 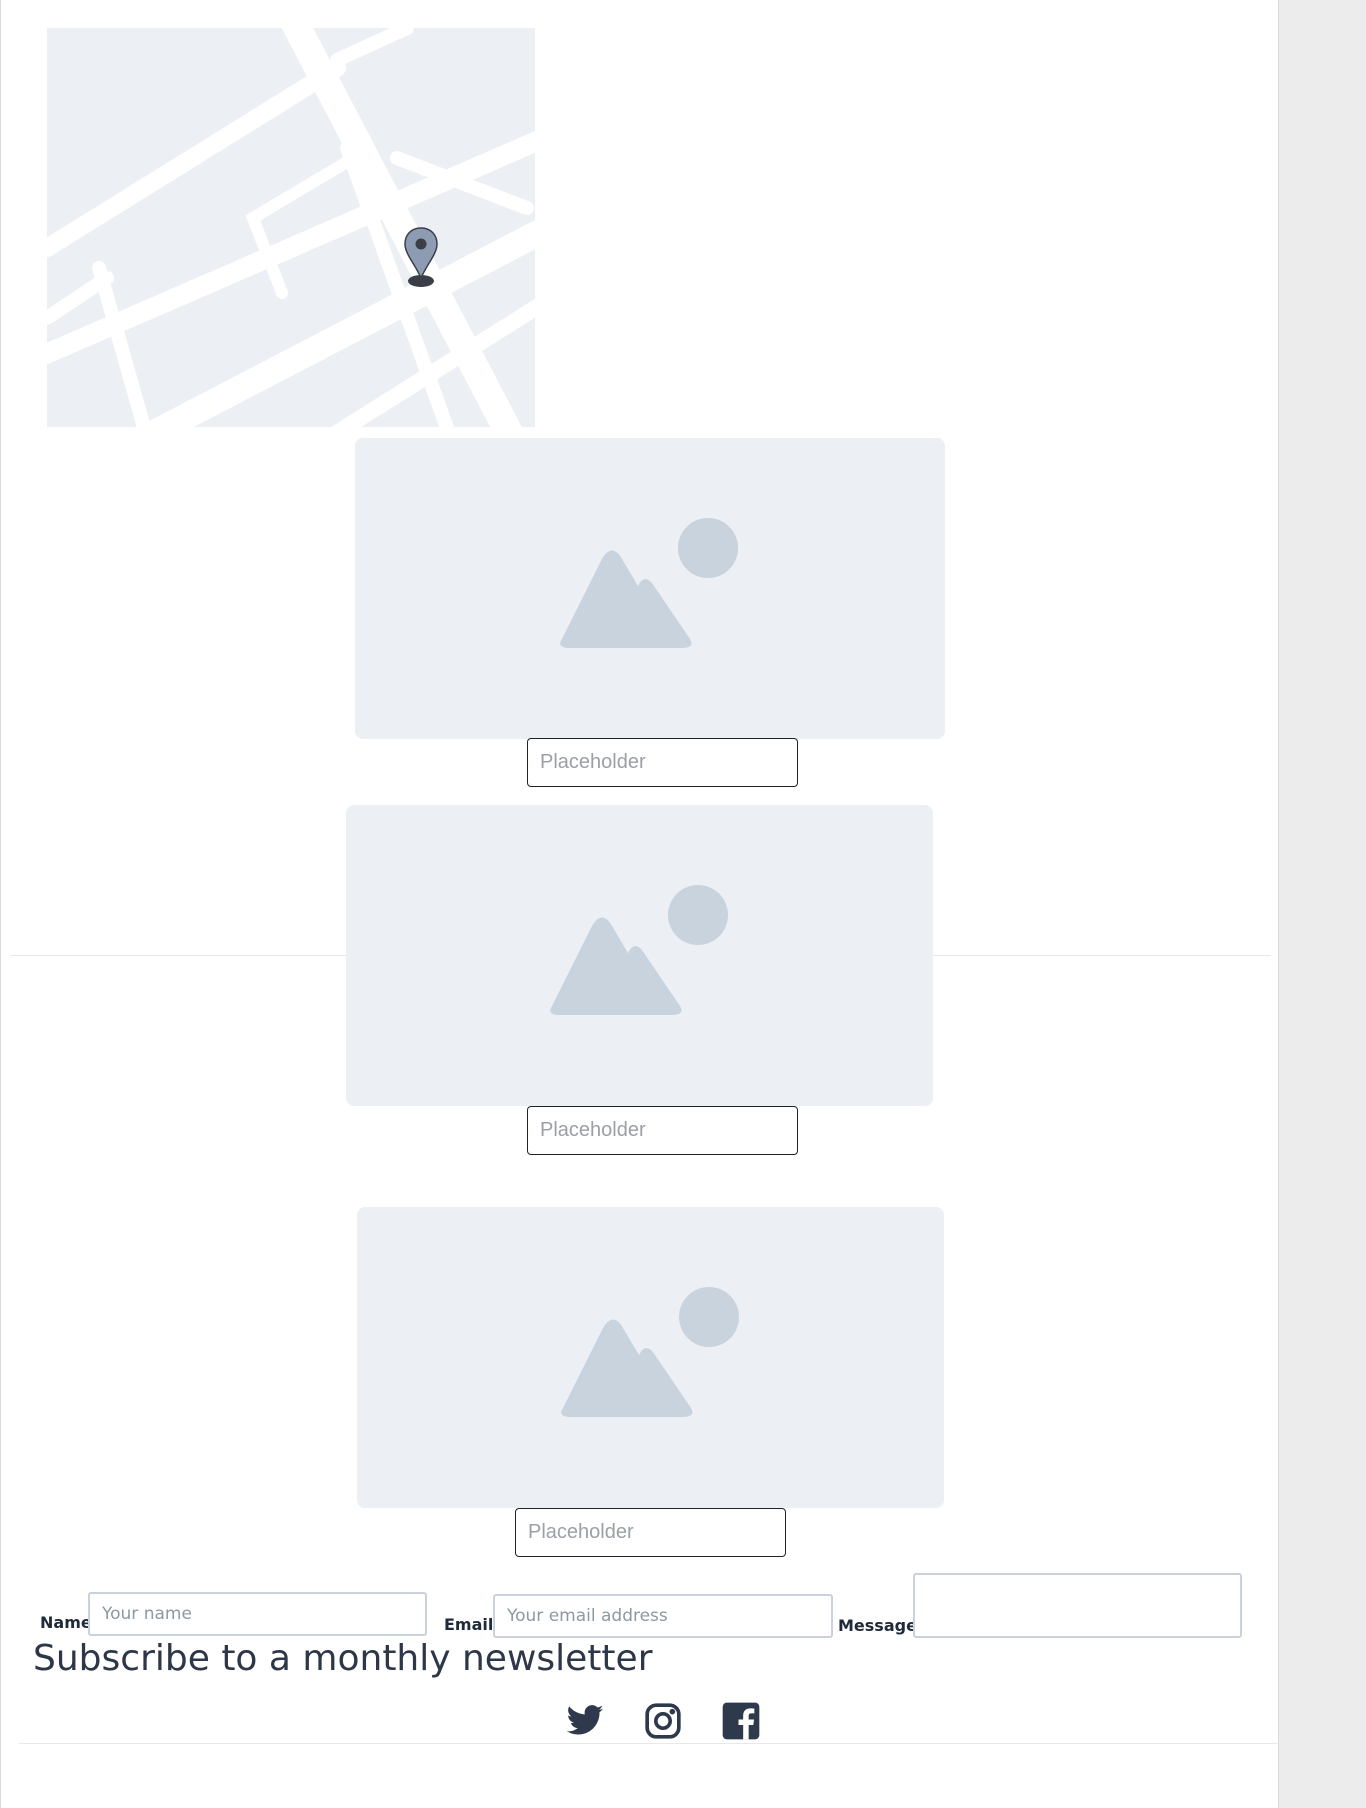 I want to click on map-pin-icon, so click(x=421, y=258).